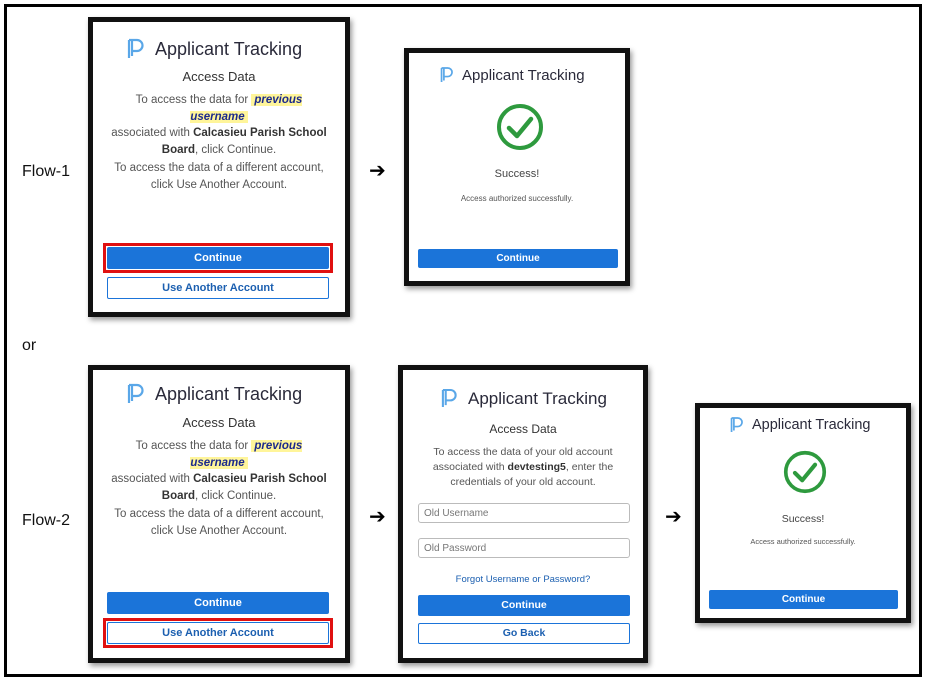 The height and width of the screenshot is (681, 926). I want to click on go-back-button: Go Back, so click(524, 633).